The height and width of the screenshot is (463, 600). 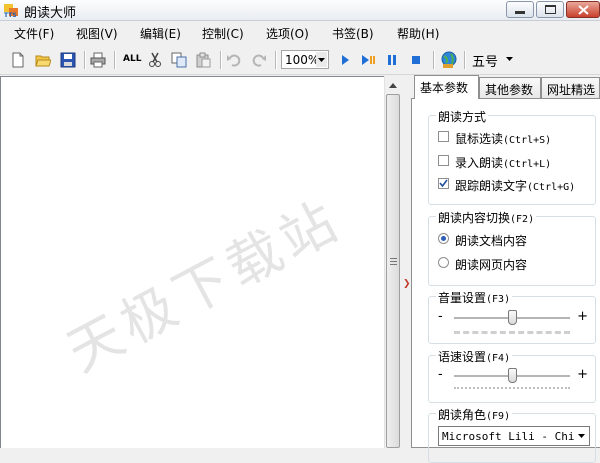 I want to click on menu-help: 帮助(H), so click(x=418, y=33).